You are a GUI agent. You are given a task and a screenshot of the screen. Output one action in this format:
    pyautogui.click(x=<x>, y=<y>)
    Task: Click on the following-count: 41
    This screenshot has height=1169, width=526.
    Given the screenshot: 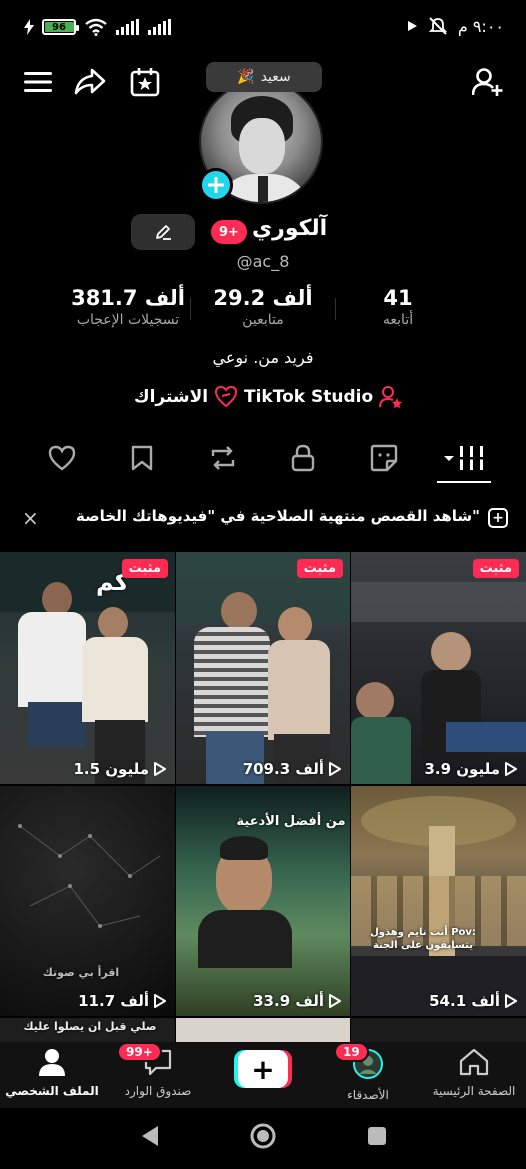 What is the action you would take?
    pyautogui.click(x=398, y=298)
    